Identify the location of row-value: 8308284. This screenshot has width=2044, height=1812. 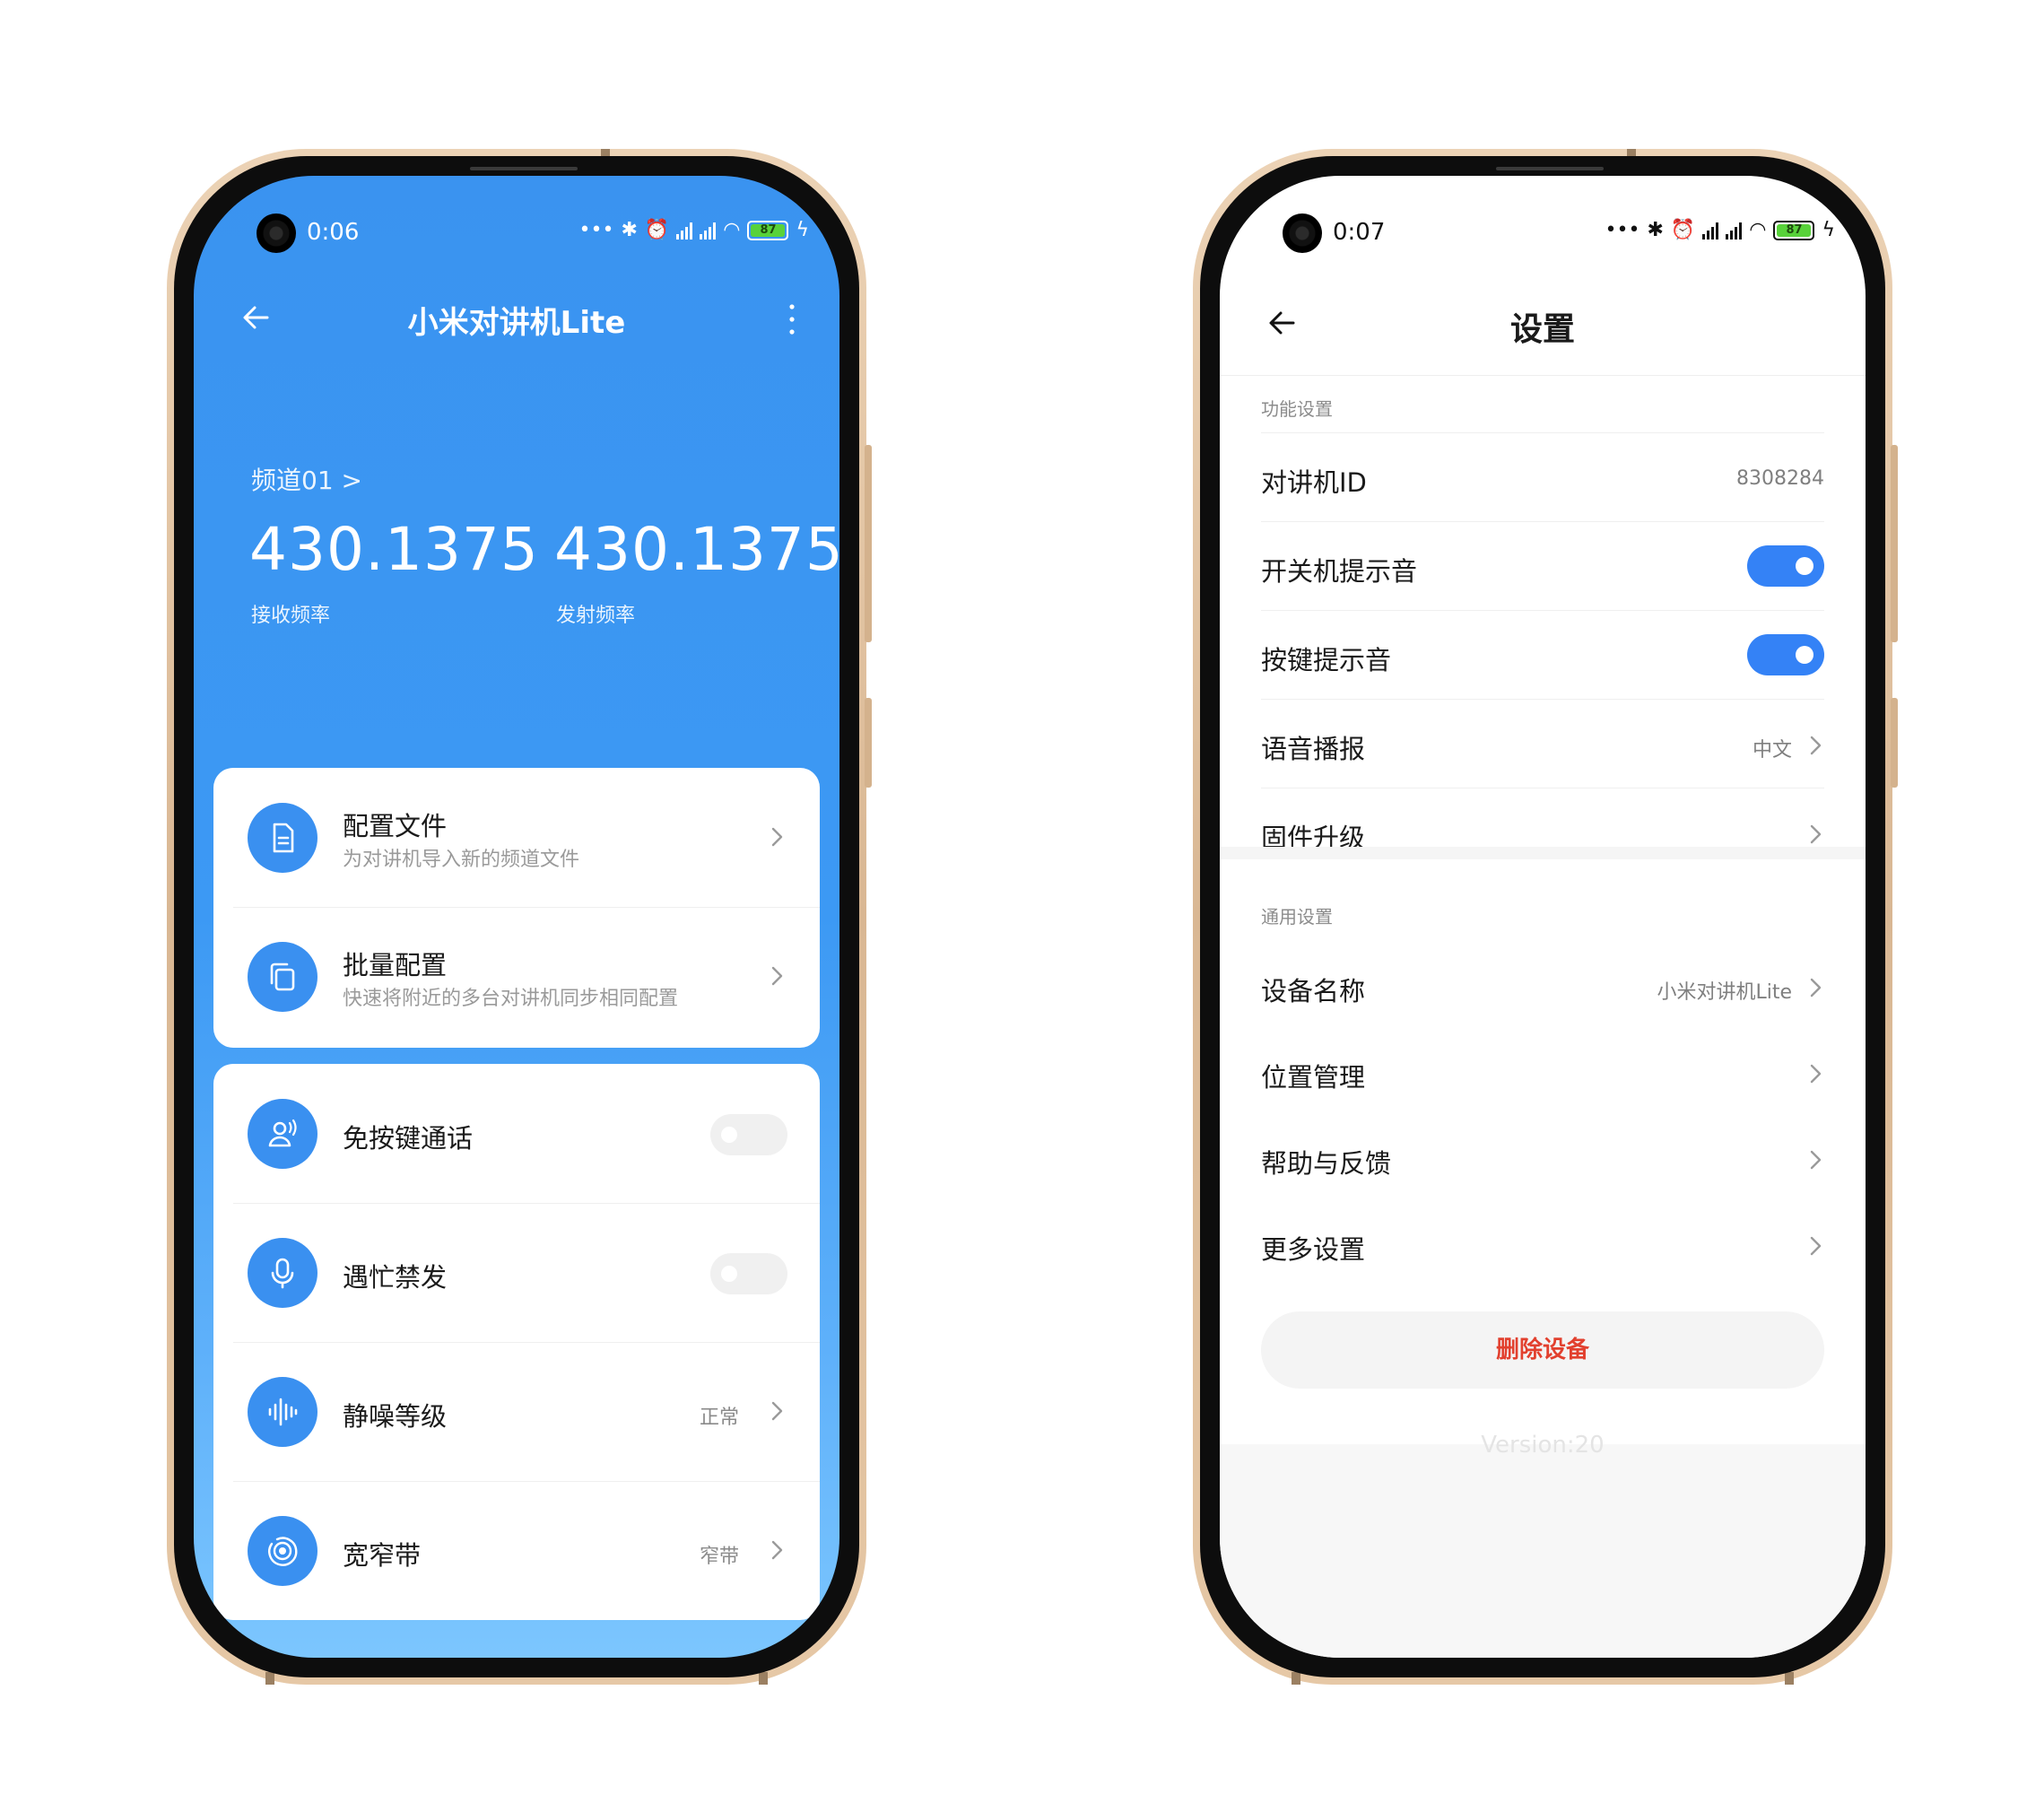
(1780, 478).